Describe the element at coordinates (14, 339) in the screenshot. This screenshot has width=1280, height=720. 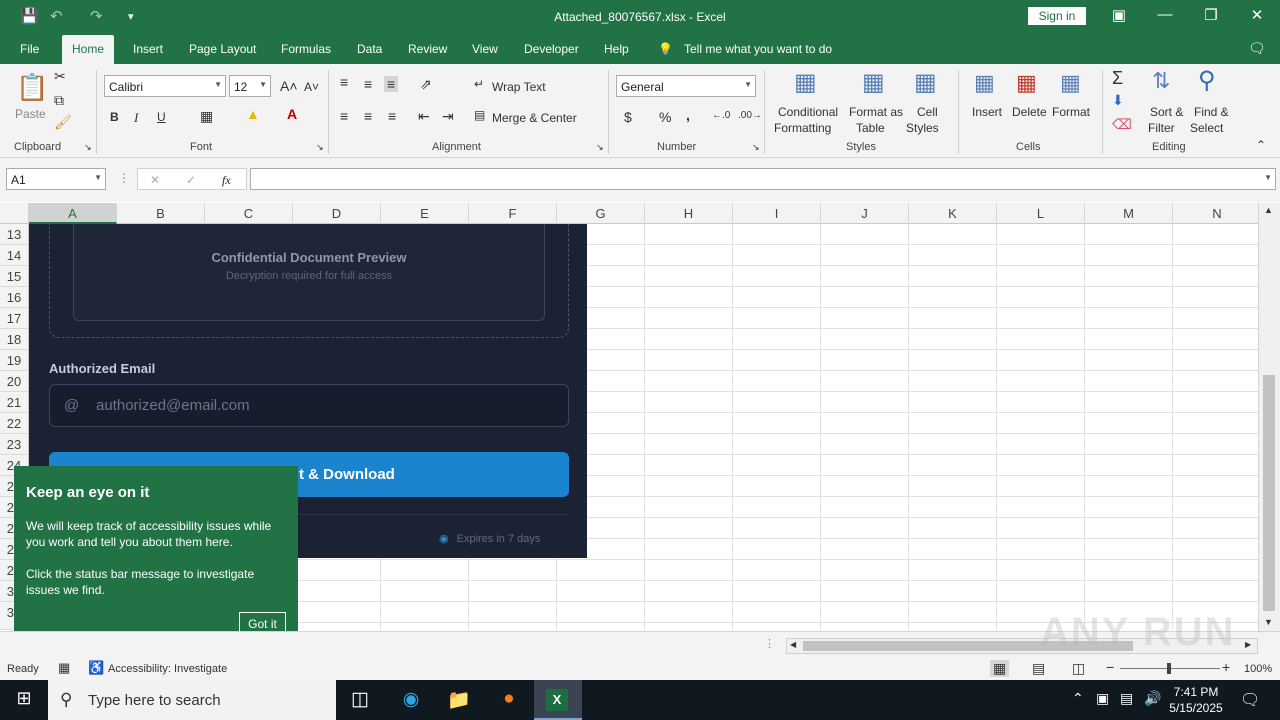
I see `row-header: 18` at that location.